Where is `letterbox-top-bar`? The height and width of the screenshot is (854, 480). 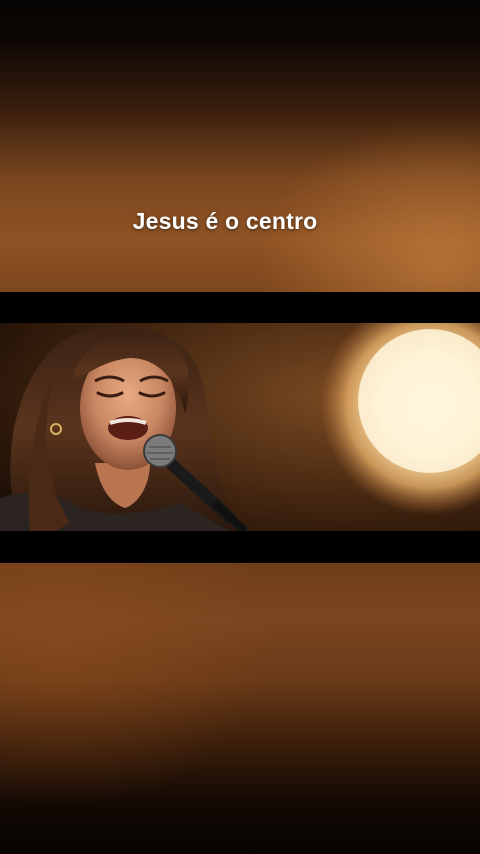 letterbox-top-bar is located at coordinates (240, 307).